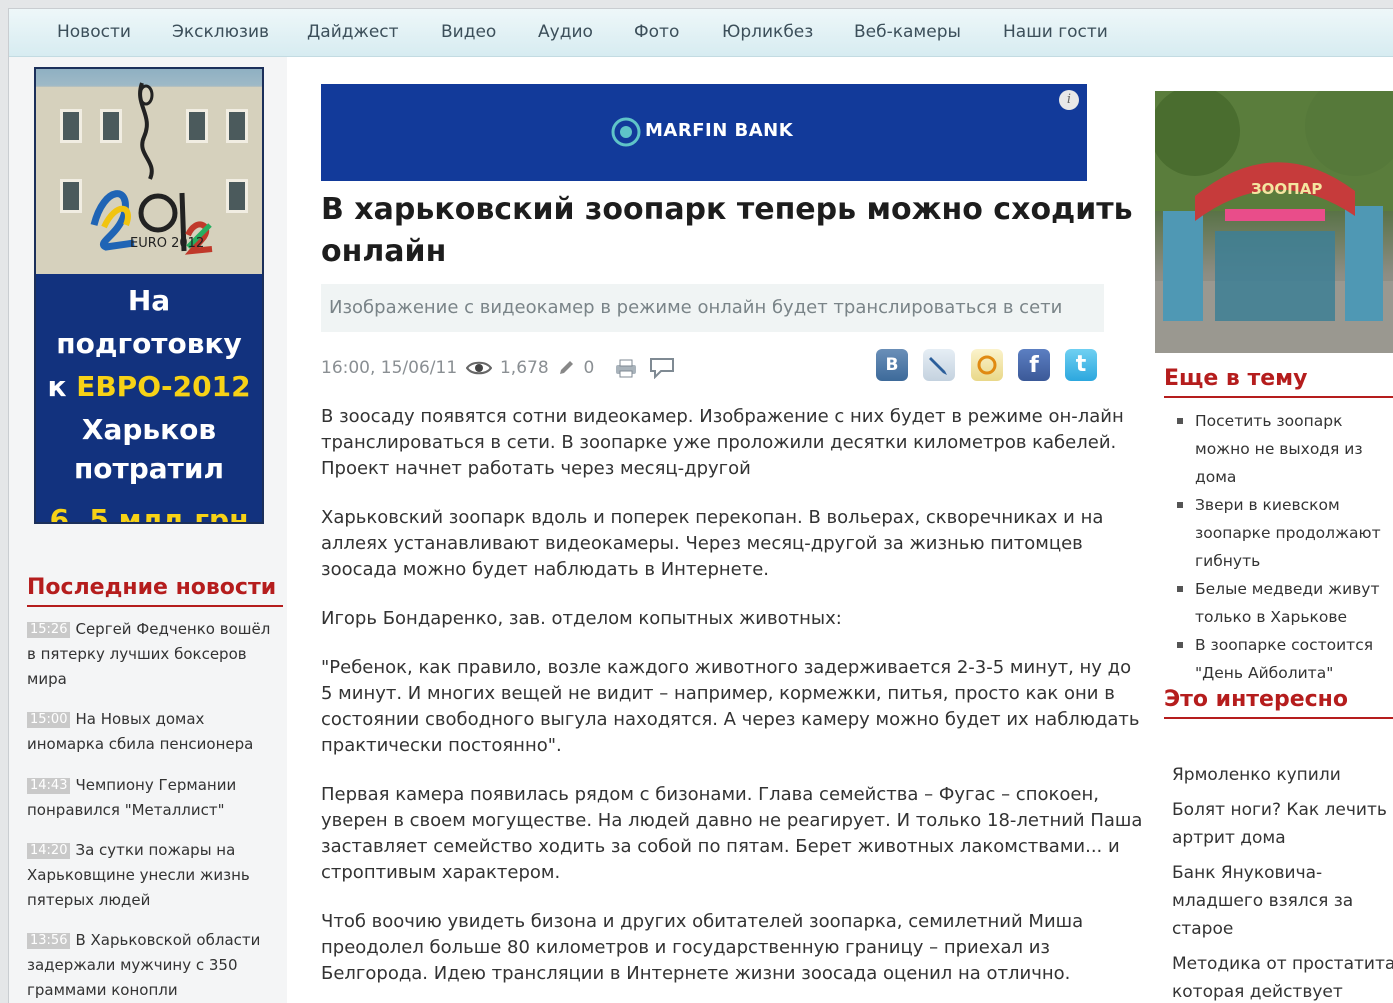 Image resolution: width=1393 pixels, height=1003 pixels. I want to click on news-time: 14:20, so click(49, 851).